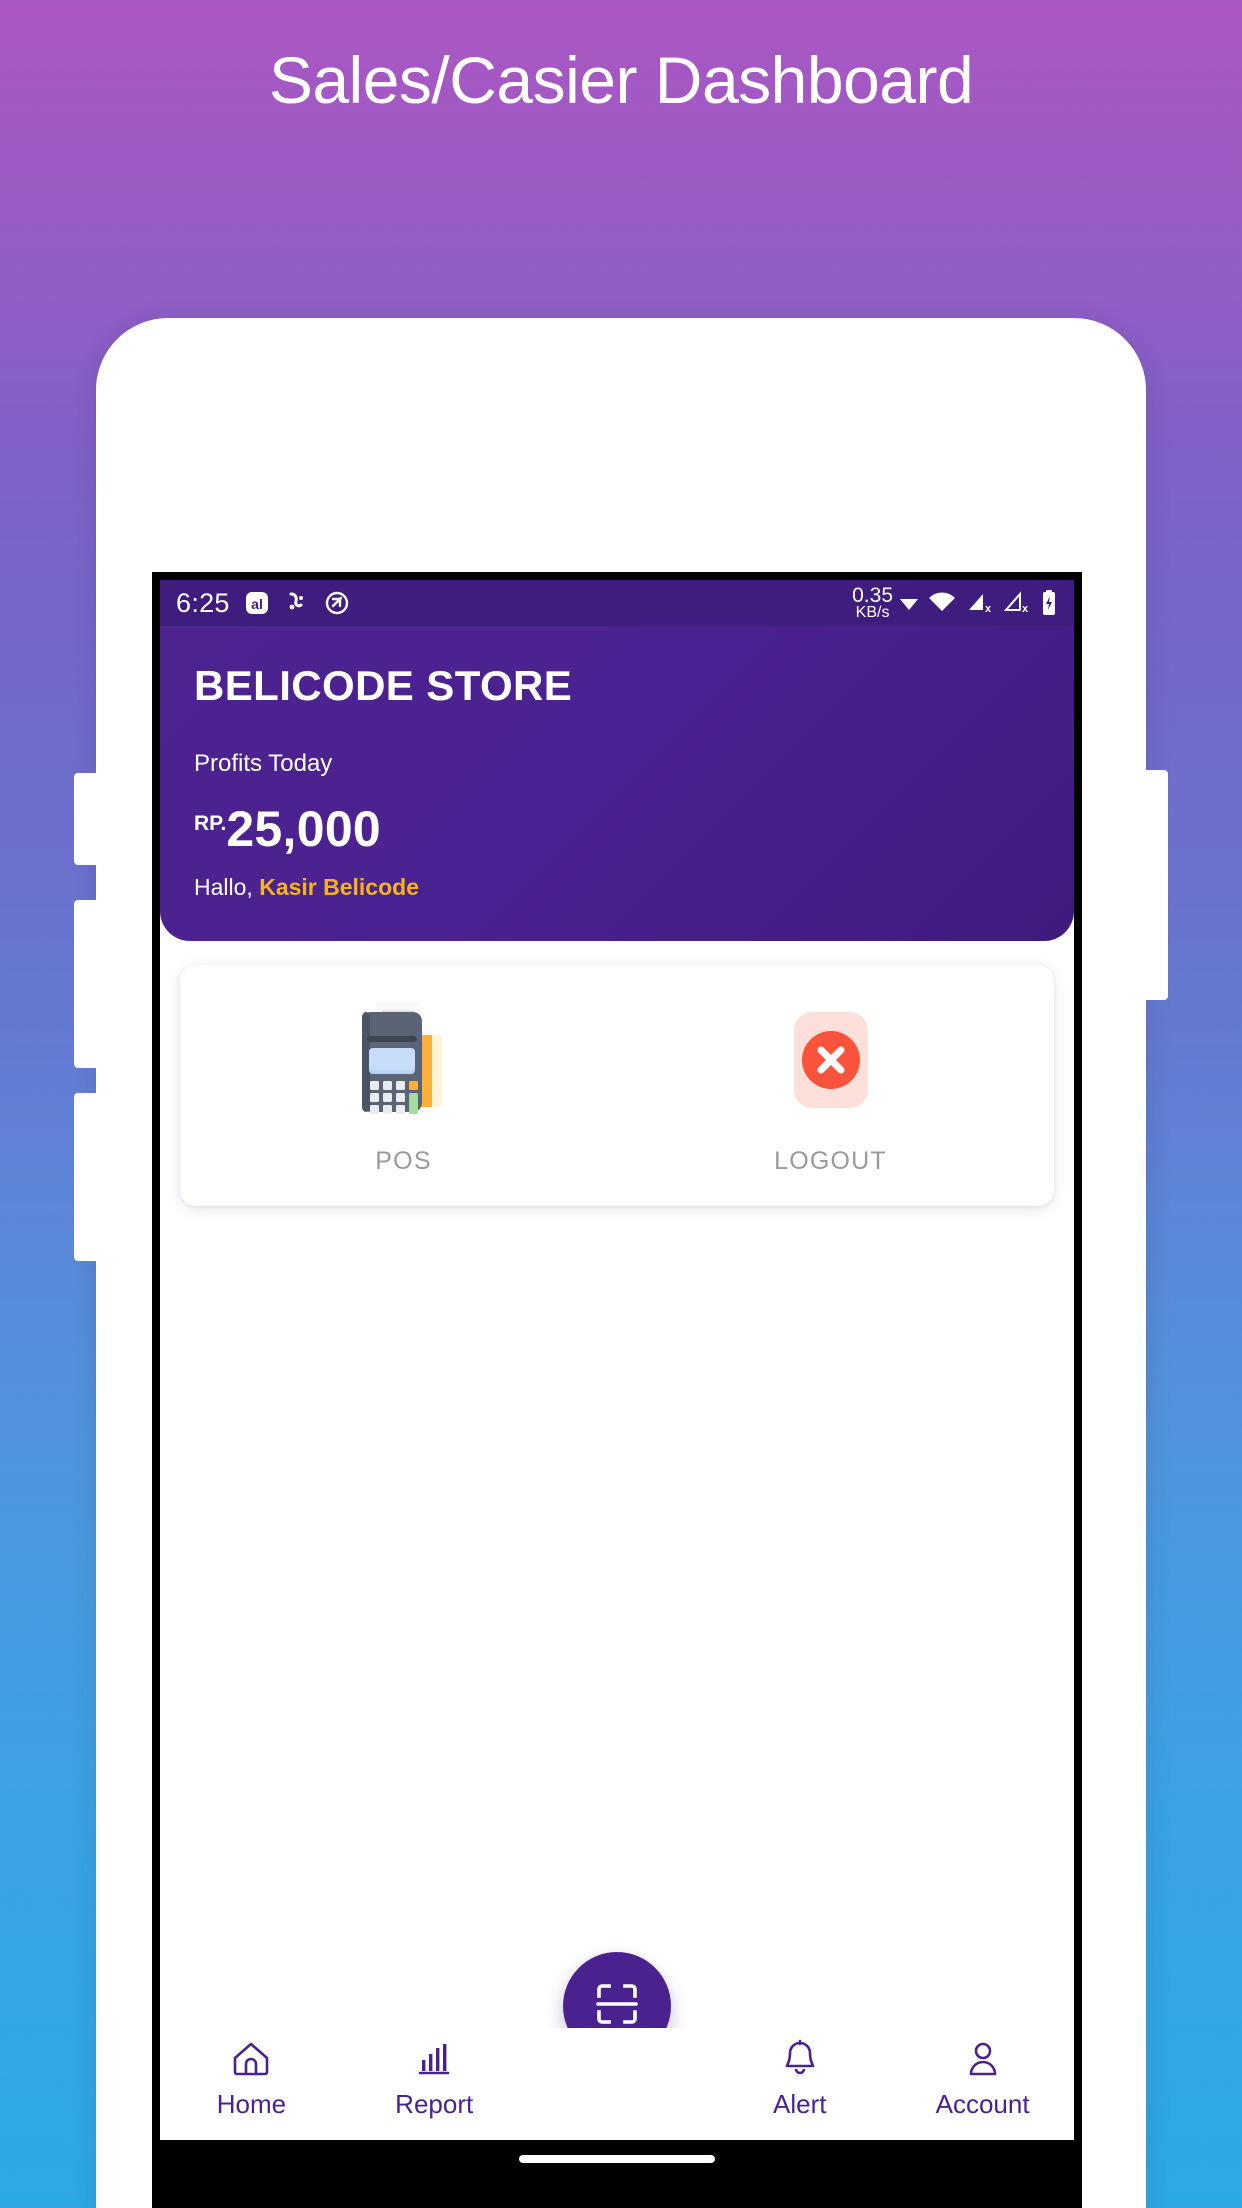  Describe the element at coordinates (404, 1061) in the screenshot. I see `pos-terminal-icon` at that location.